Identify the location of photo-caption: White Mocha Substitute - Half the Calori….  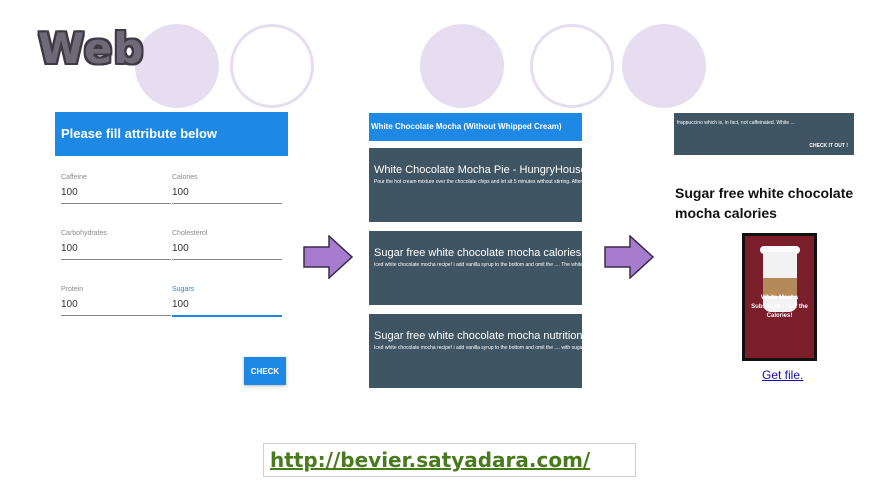
(779, 307).